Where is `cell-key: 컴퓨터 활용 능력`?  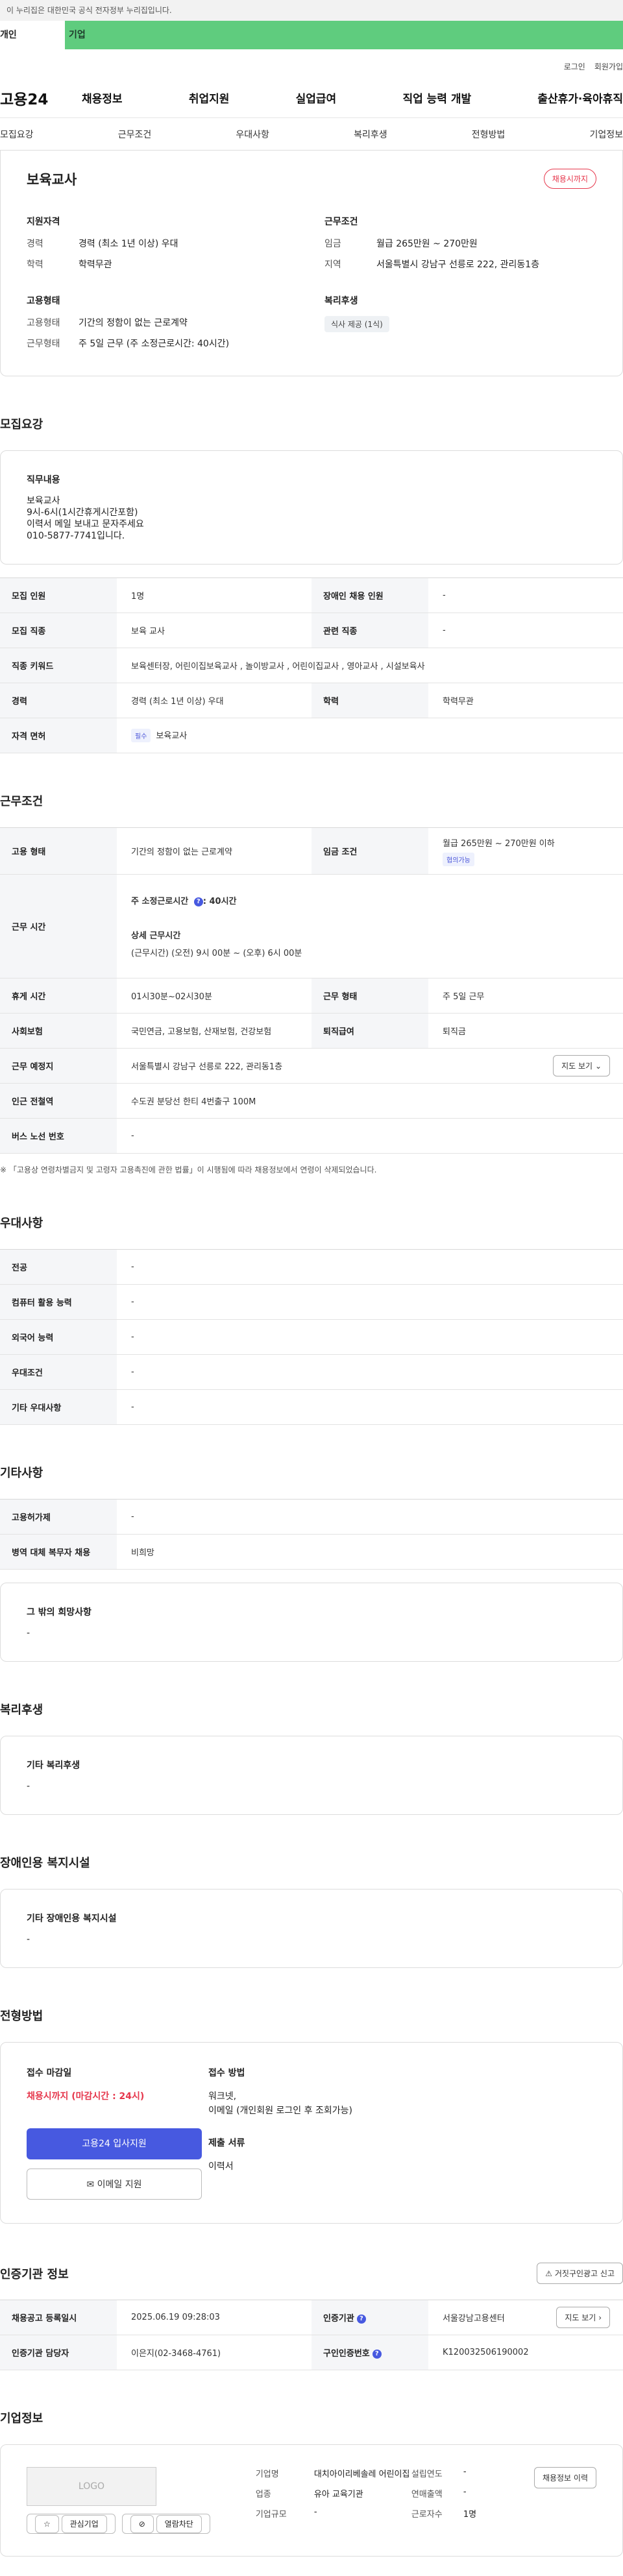 cell-key: 컴퓨터 활용 능력 is located at coordinates (58, 1302).